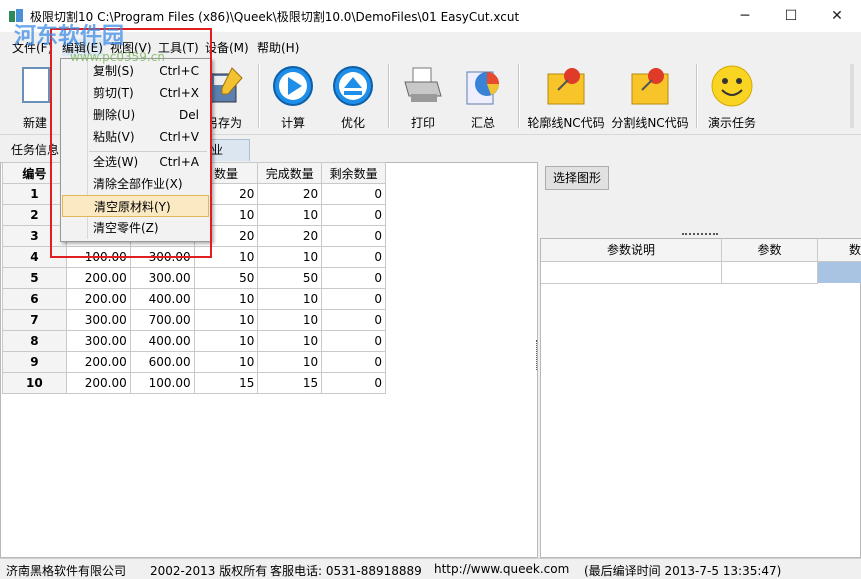  I want to click on param-extra-cell, so click(839, 272).